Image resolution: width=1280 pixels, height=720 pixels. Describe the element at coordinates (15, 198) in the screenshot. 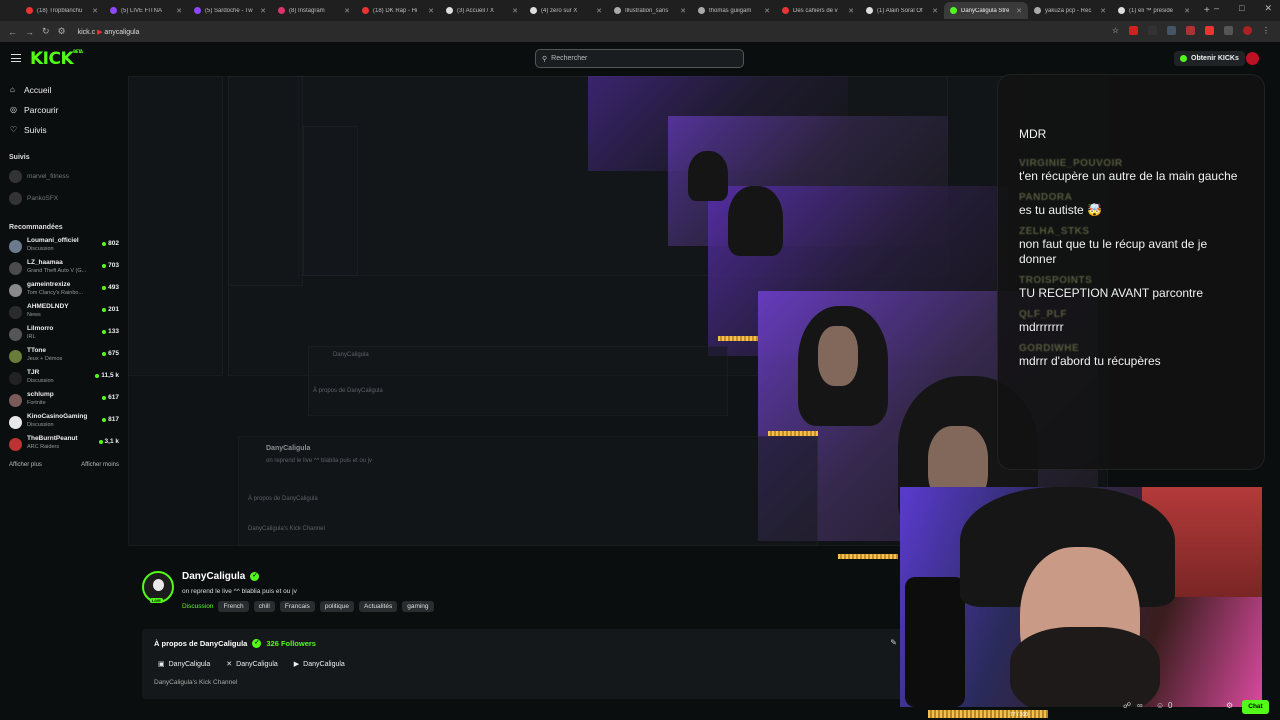

I see `avatar` at that location.